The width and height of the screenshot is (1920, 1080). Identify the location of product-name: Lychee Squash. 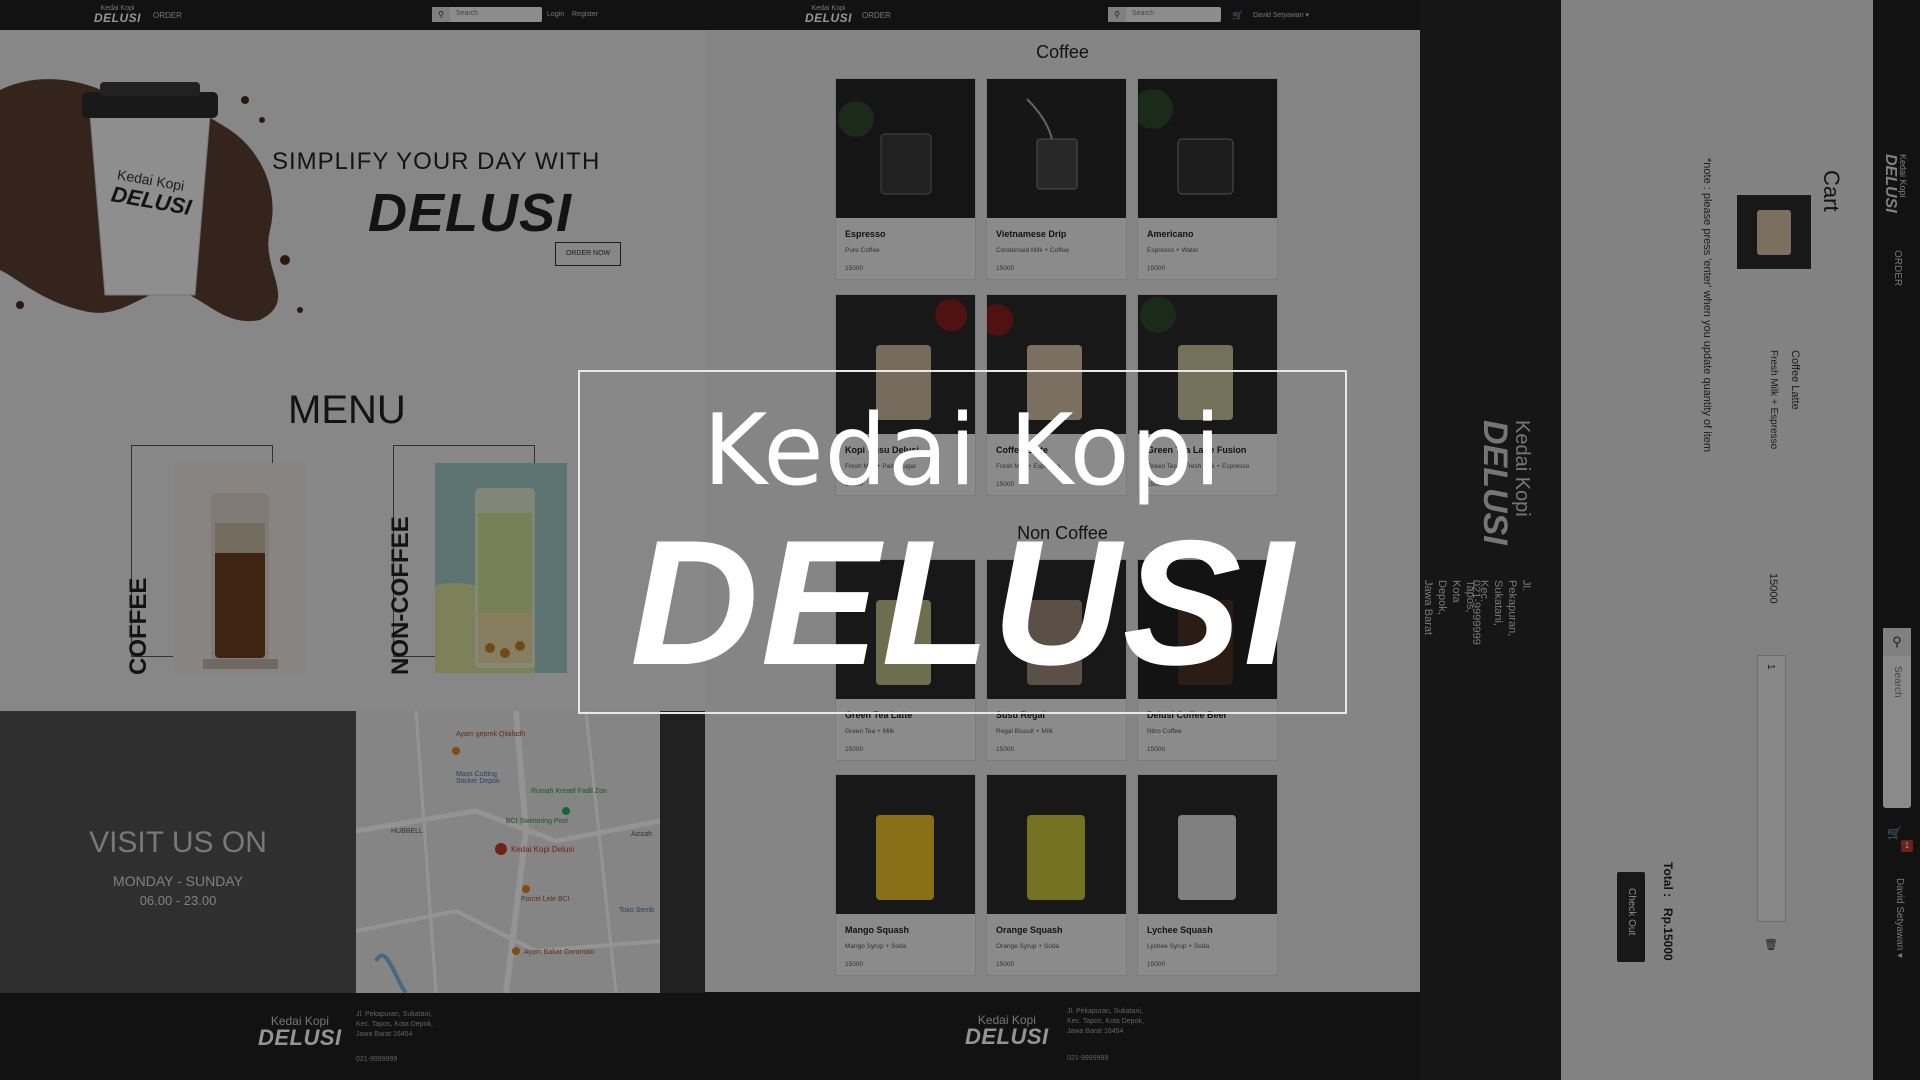
(1180, 930).